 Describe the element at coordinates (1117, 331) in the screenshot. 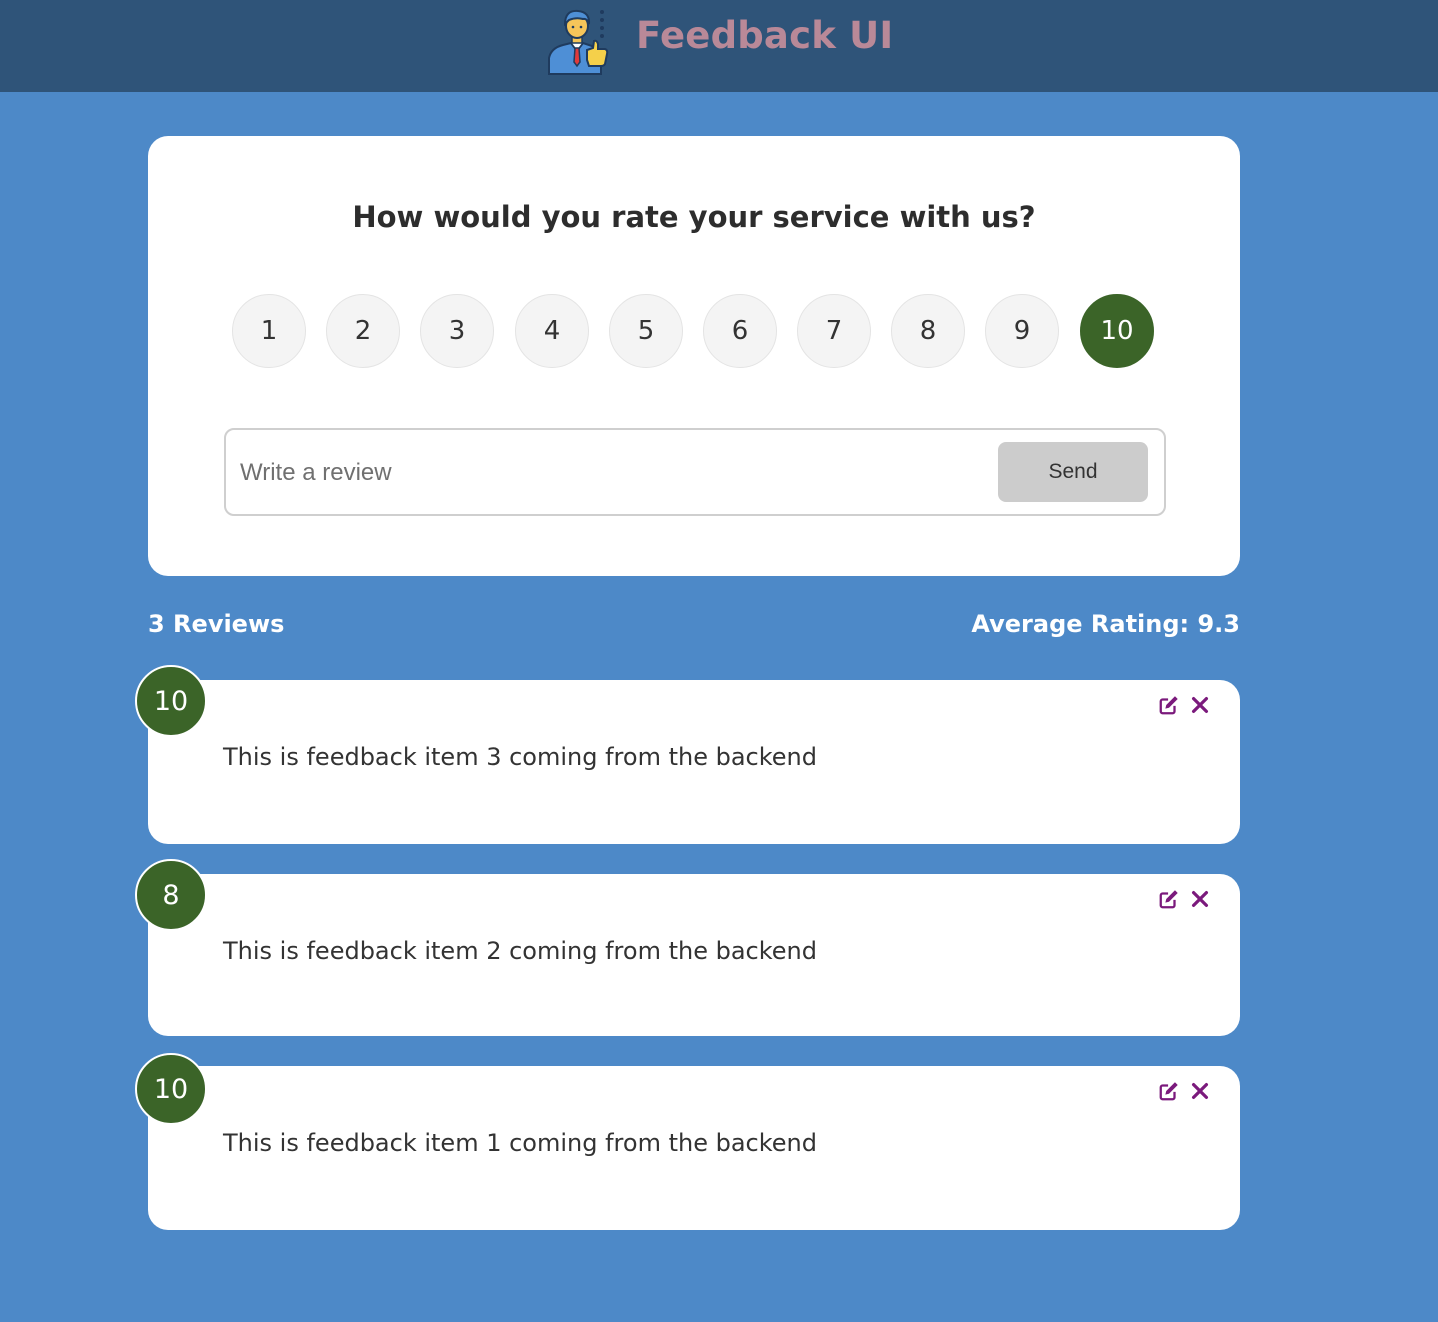

I see `rating-option-10: 10` at that location.